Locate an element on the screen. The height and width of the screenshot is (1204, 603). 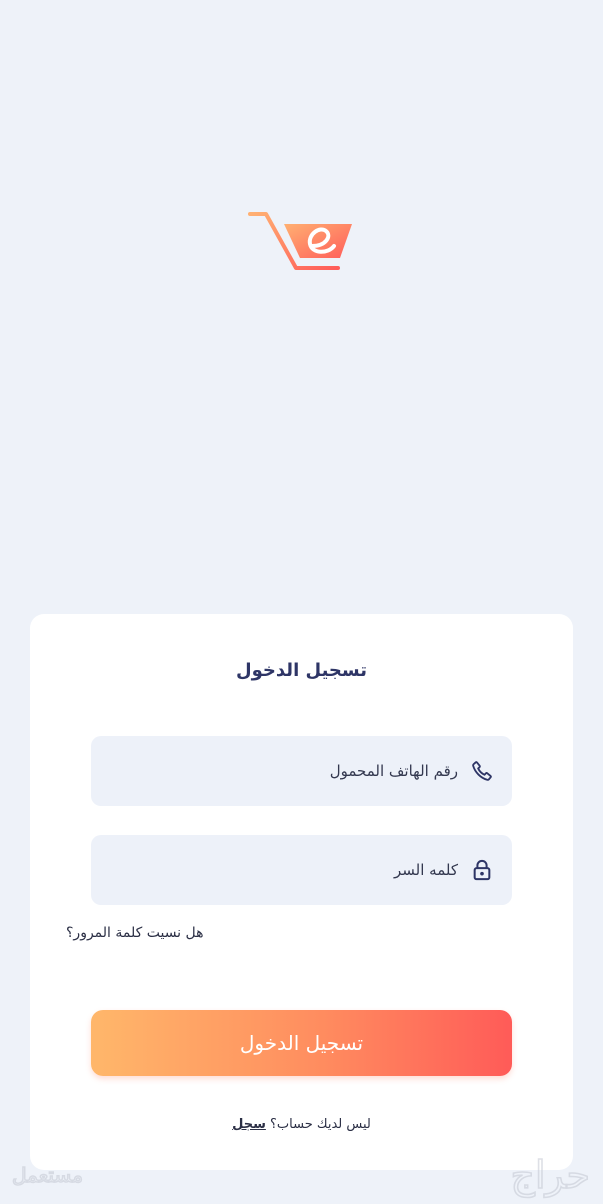
register-prompt: ليس لديك حساب؟ سجل is located at coordinates (301, 1124).